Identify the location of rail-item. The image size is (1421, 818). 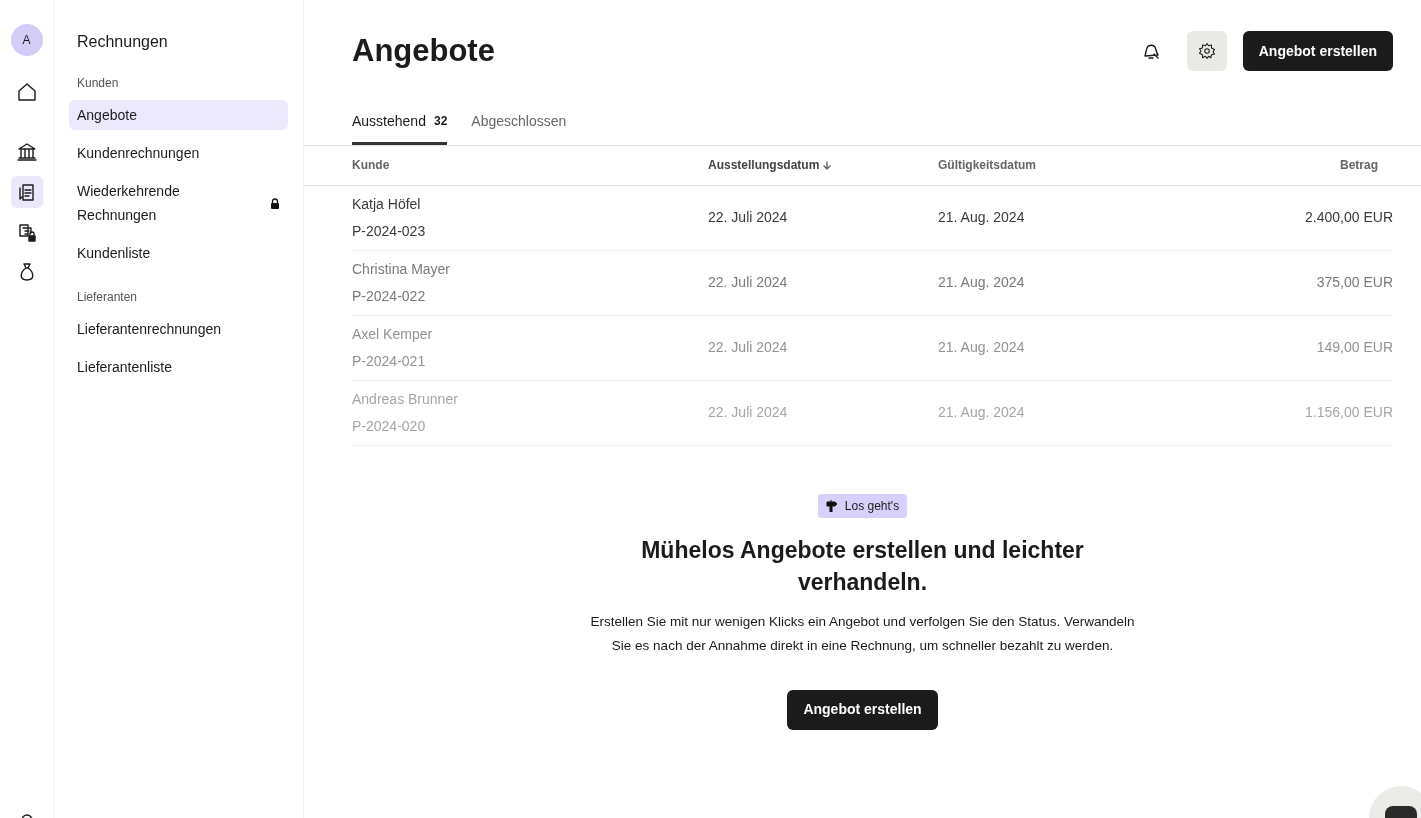
(26, 192).